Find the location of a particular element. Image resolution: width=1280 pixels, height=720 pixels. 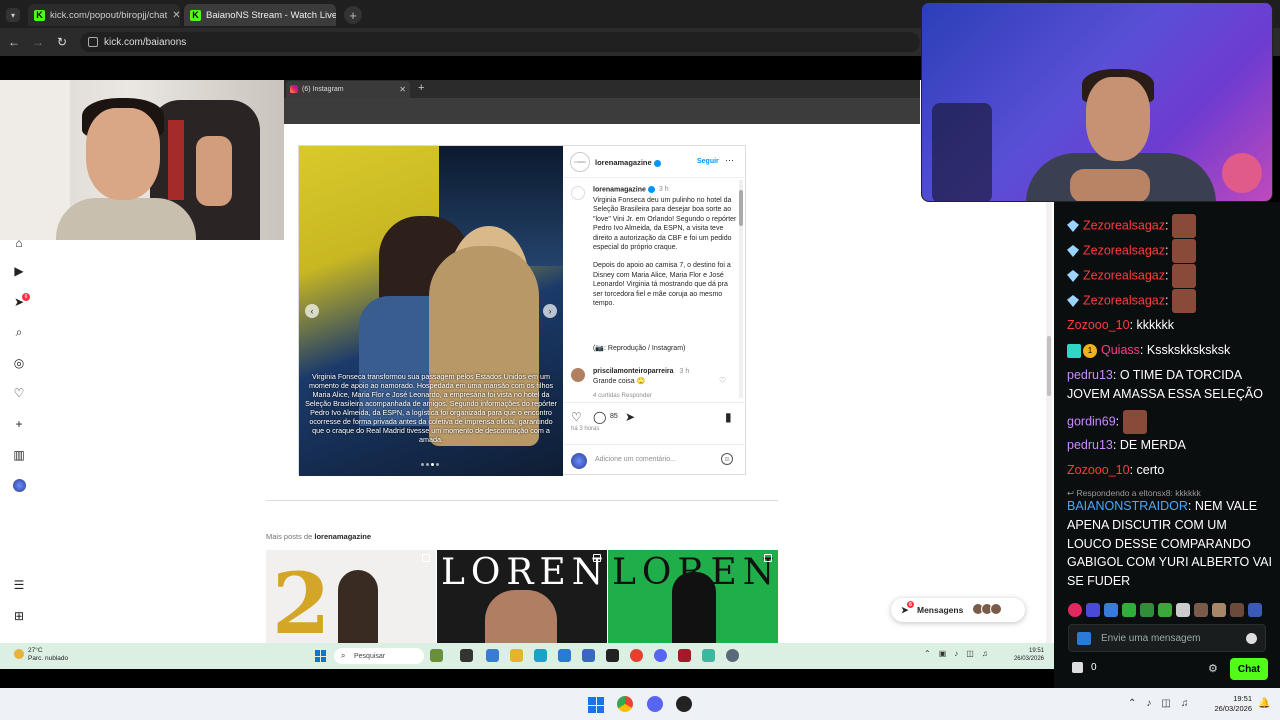

chat-username: gordin69 is located at coordinates (1091, 421).